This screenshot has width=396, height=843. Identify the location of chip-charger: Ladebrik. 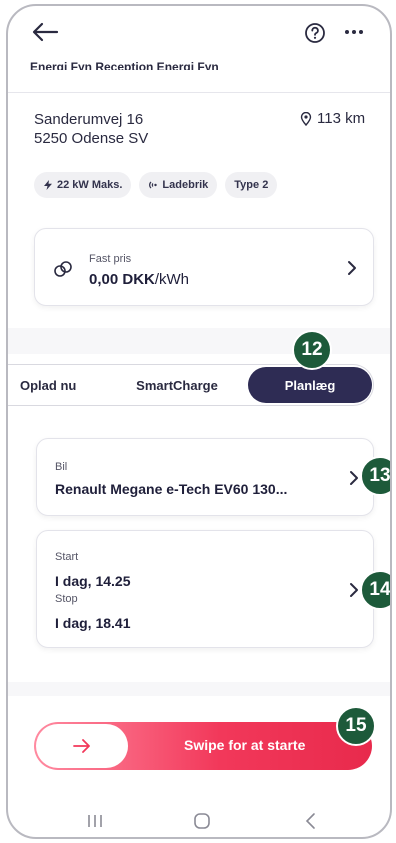
(178, 185).